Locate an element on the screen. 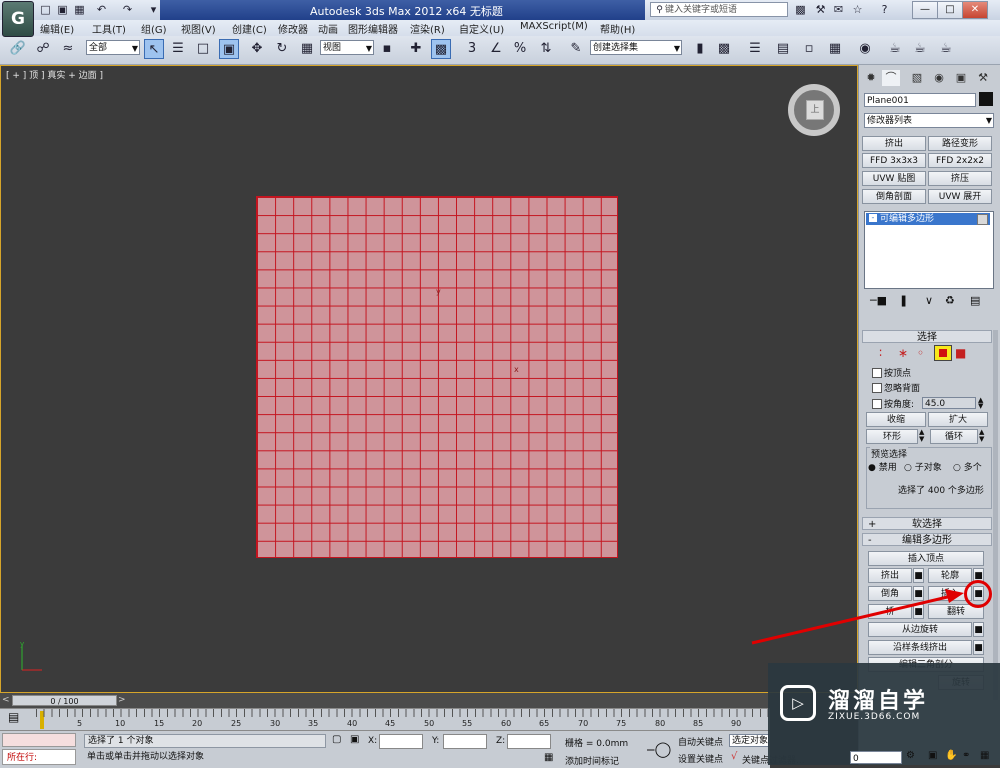 The image size is (1000, 768). modifier-button-path-deform: 路径变形 is located at coordinates (960, 143).